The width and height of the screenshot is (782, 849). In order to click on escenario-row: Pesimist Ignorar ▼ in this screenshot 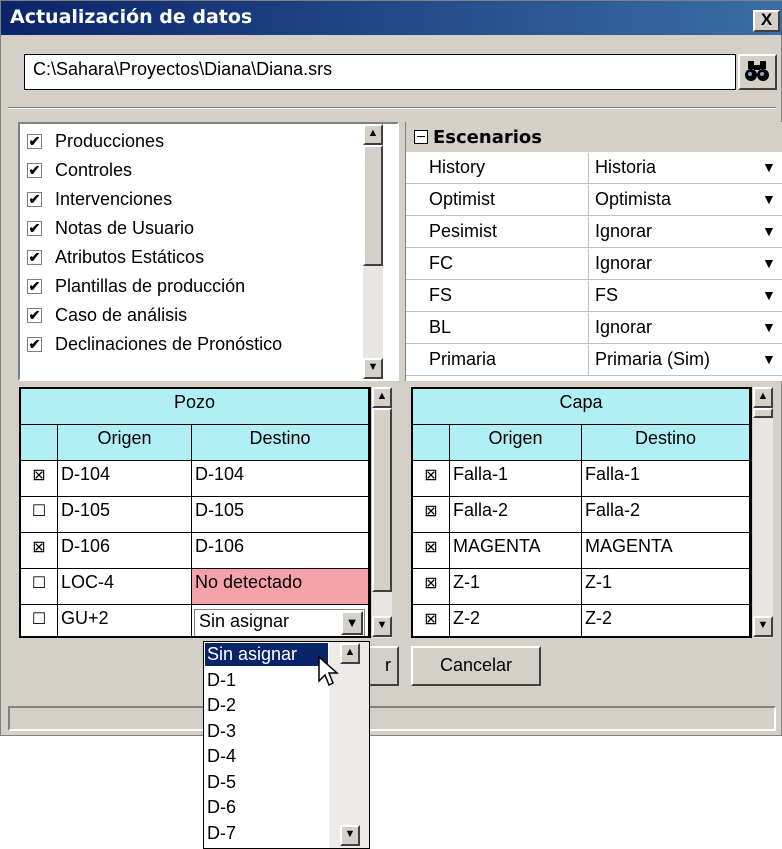, I will do `click(594, 232)`.